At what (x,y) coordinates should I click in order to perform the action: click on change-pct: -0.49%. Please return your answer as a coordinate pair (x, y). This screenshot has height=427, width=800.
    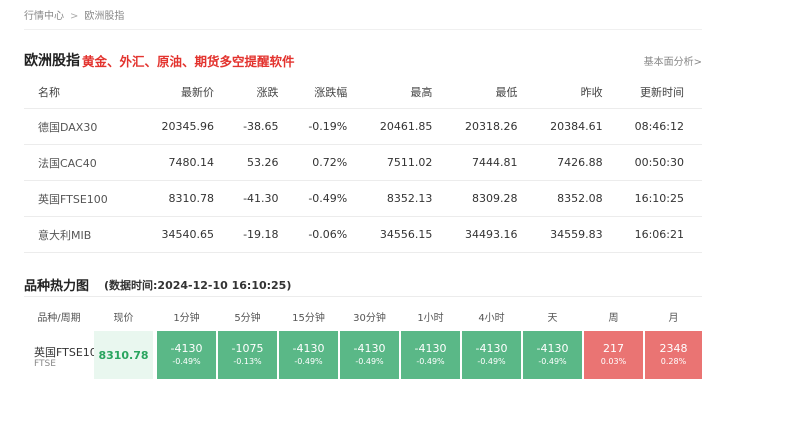
    Looking at the image, I should click on (331, 198).